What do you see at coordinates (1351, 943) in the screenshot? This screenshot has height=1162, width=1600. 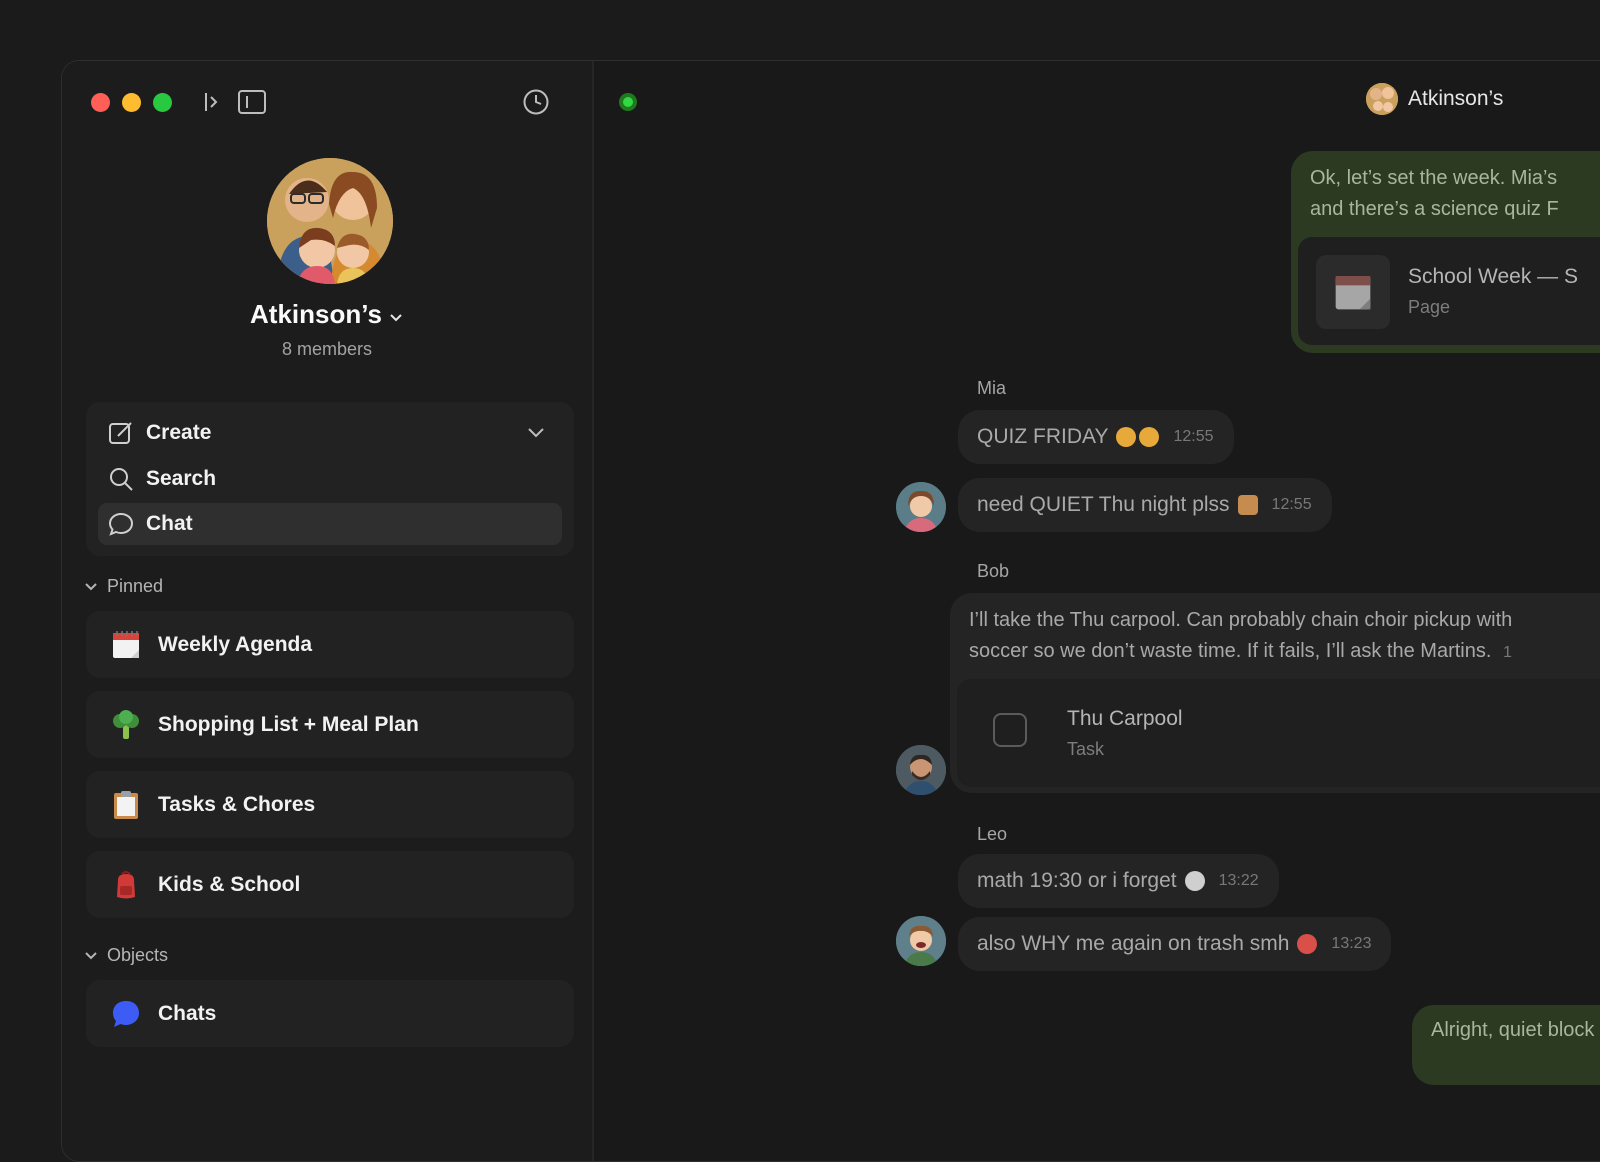 I see `message-time: 13:23` at bounding box center [1351, 943].